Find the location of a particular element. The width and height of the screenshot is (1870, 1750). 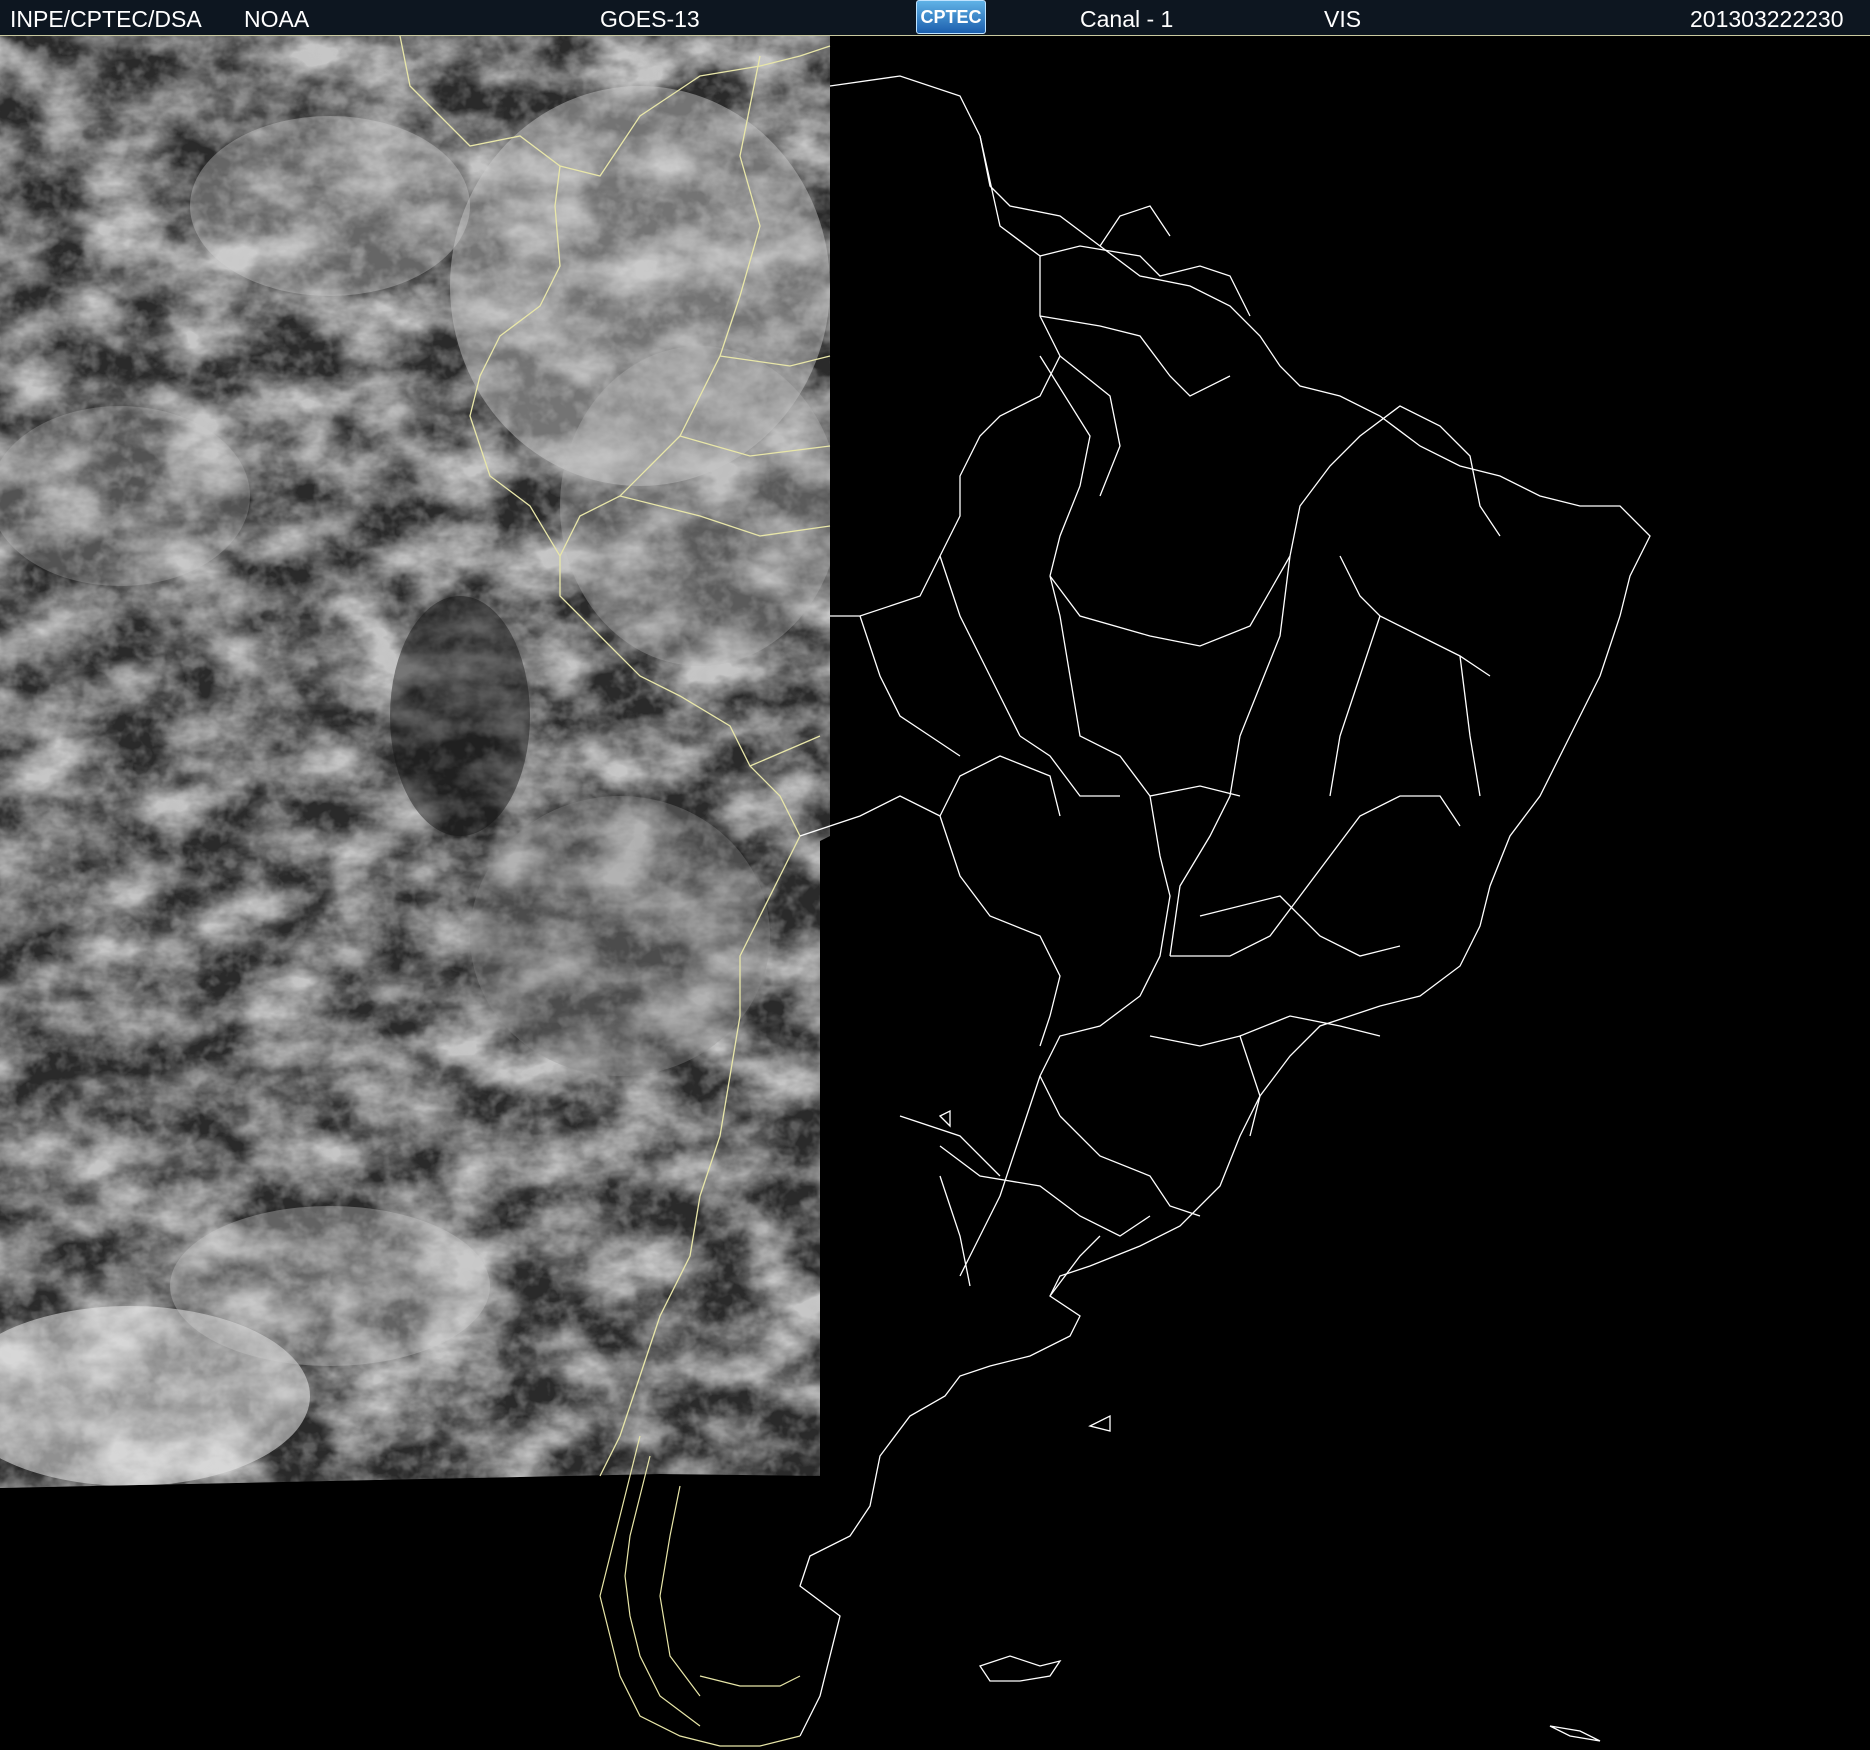

cptec-logo: CPTEC is located at coordinates (951, 17).